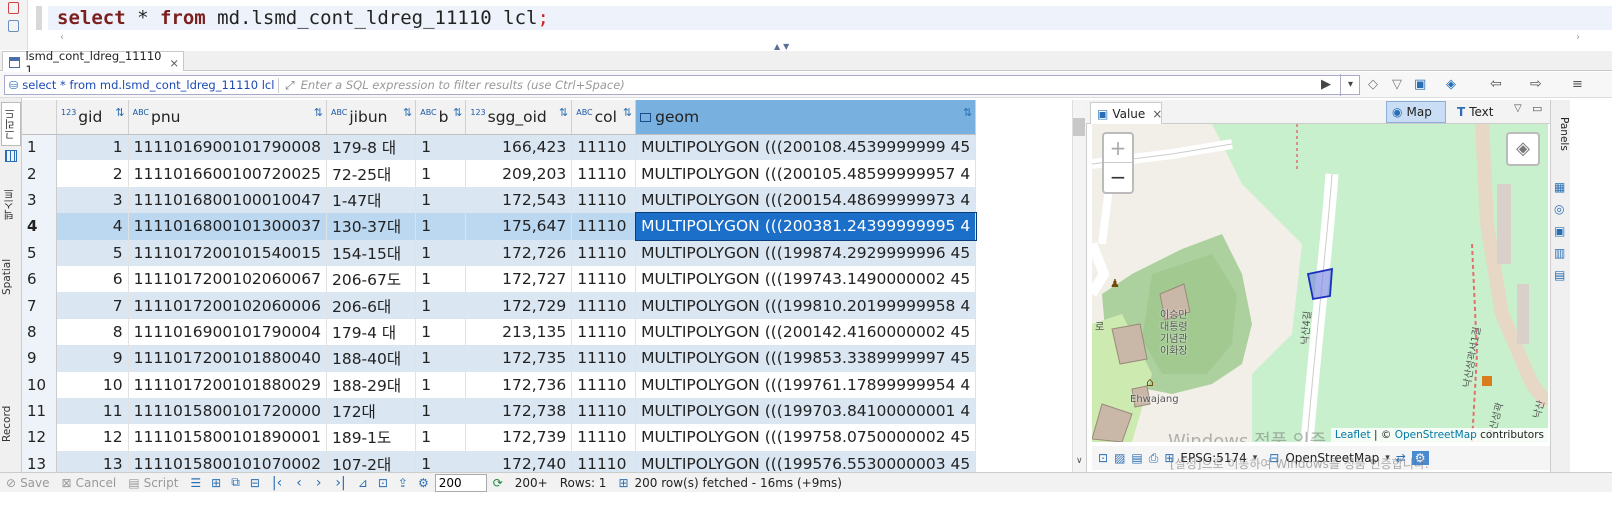 Image resolution: width=1612 pixels, height=505 pixels. Describe the element at coordinates (174, 63) in the screenshot. I see `tab-close-icon: ×` at that location.